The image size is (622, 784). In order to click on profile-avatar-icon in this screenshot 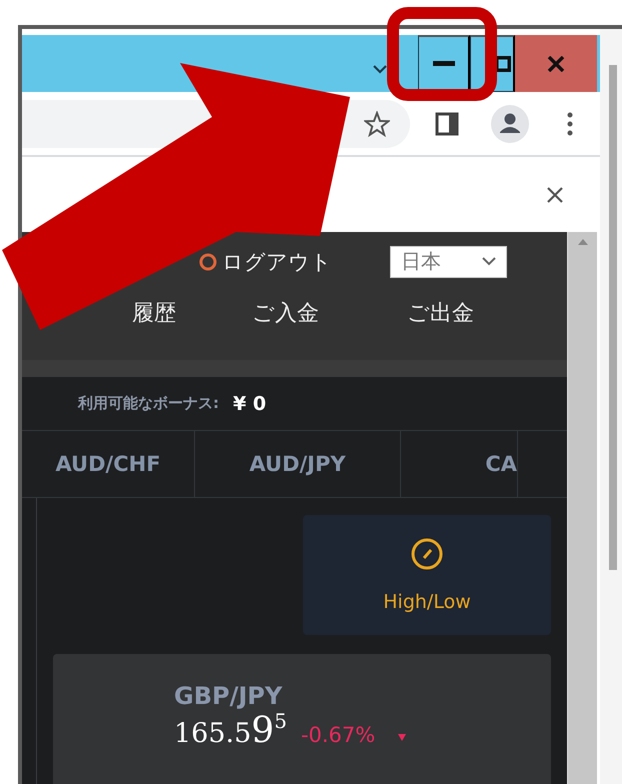, I will do `click(510, 123)`.